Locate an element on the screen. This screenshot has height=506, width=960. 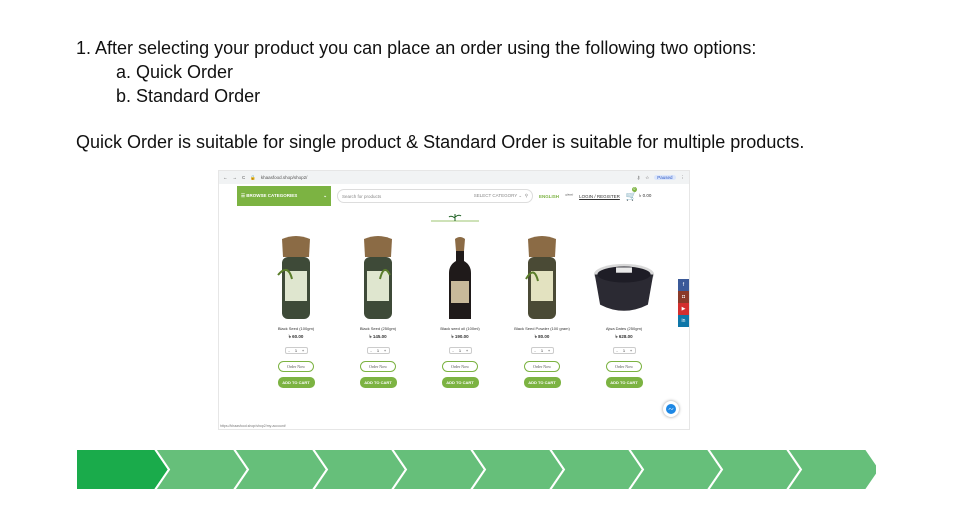
login-register-link: LOGIN / REGISTER is located at coordinates (599, 196).